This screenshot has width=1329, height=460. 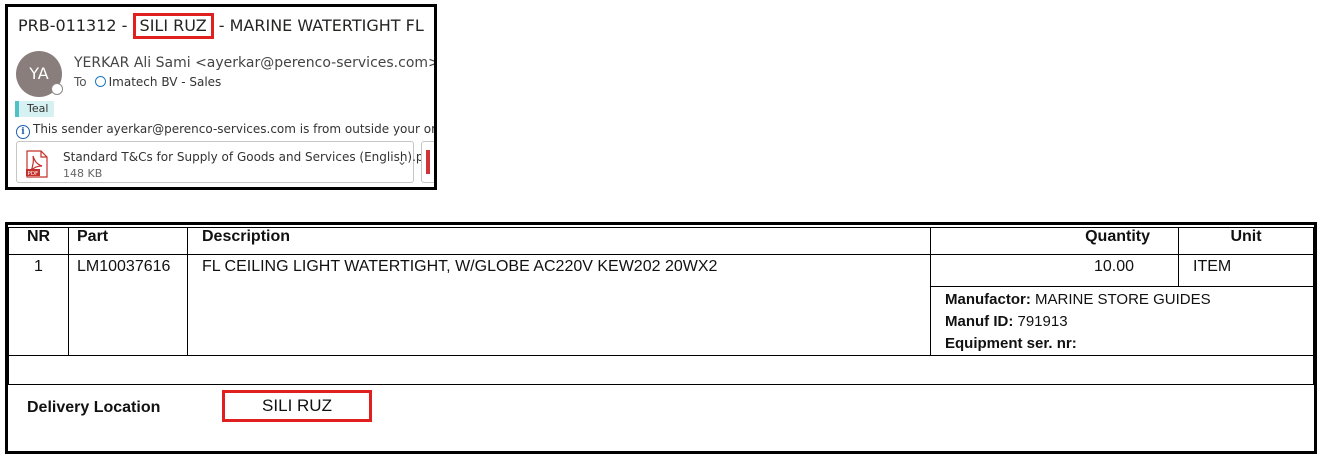 I want to click on to-line: To Imatech BV - Sales, so click(x=147, y=82).